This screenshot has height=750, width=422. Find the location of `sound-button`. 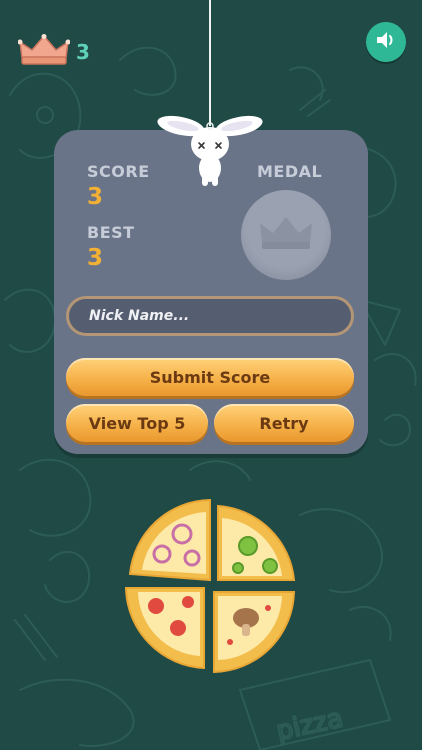

sound-button is located at coordinates (386, 42).